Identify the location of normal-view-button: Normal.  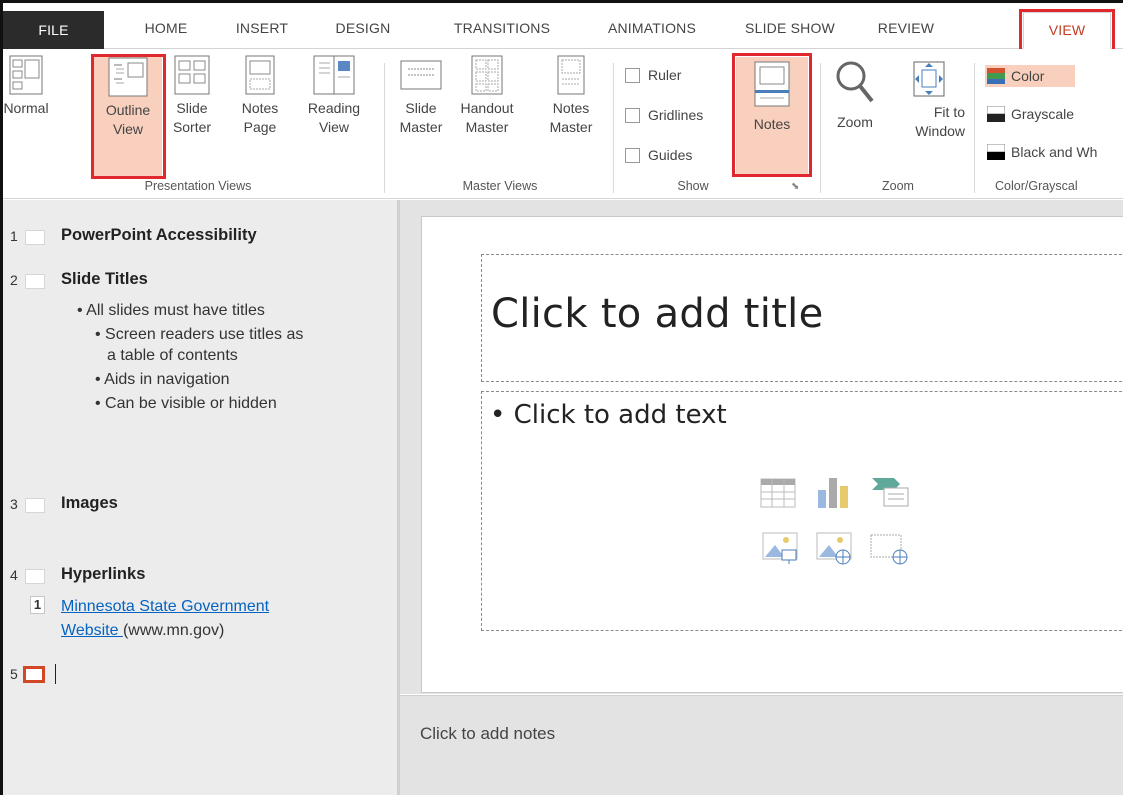
(26, 86).